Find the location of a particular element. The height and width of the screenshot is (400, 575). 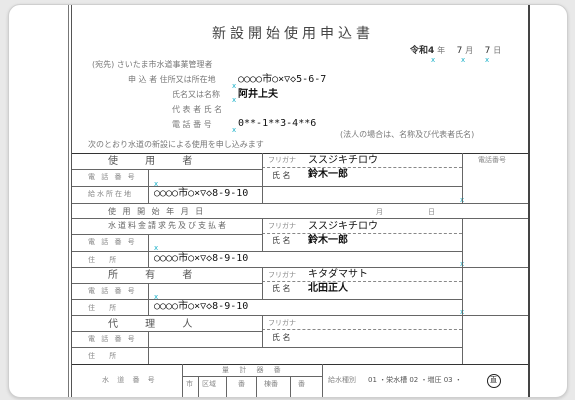

user-furigana-value: ススジキチロウ is located at coordinates (343, 160).